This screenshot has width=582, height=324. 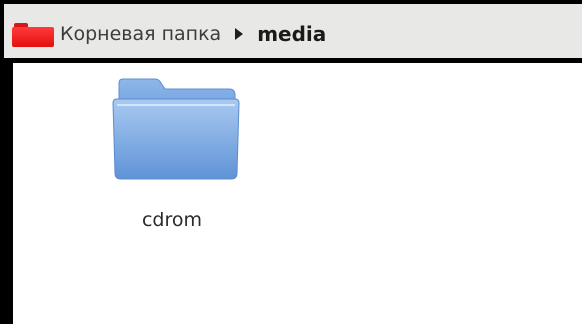 What do you see at coordinates (176, 129) in the screenshot?
I see `folder-blue-icon` at bounding box center [176, 129].